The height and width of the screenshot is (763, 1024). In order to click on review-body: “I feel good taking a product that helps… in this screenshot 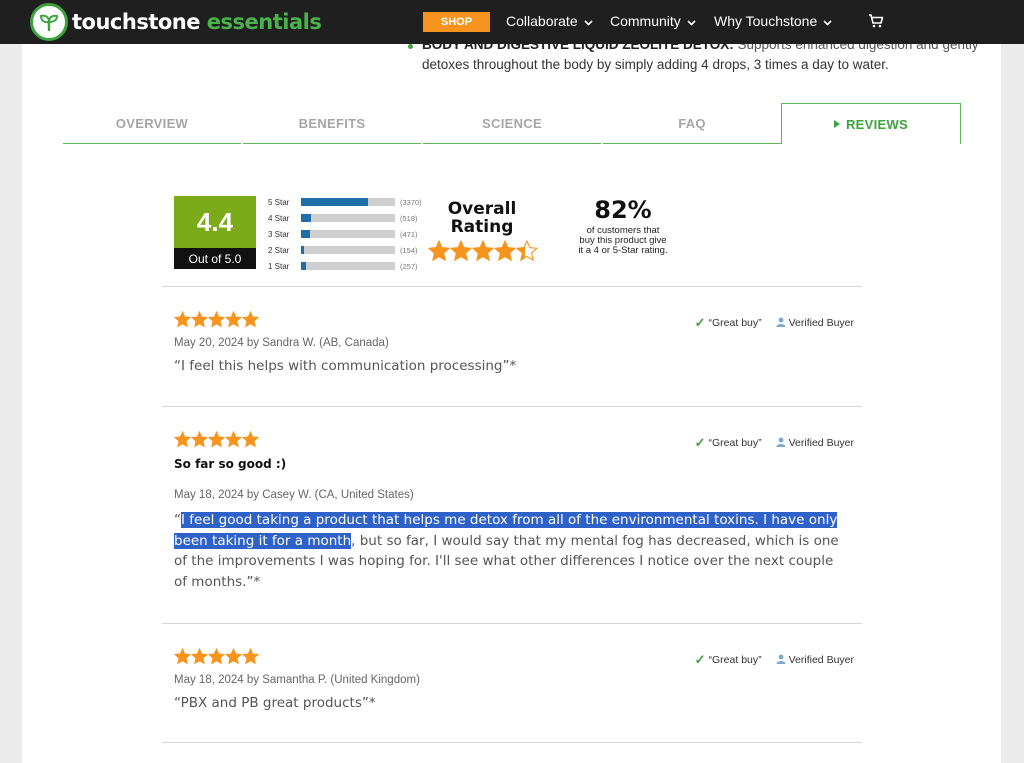, I will do `click(514, 551)`.